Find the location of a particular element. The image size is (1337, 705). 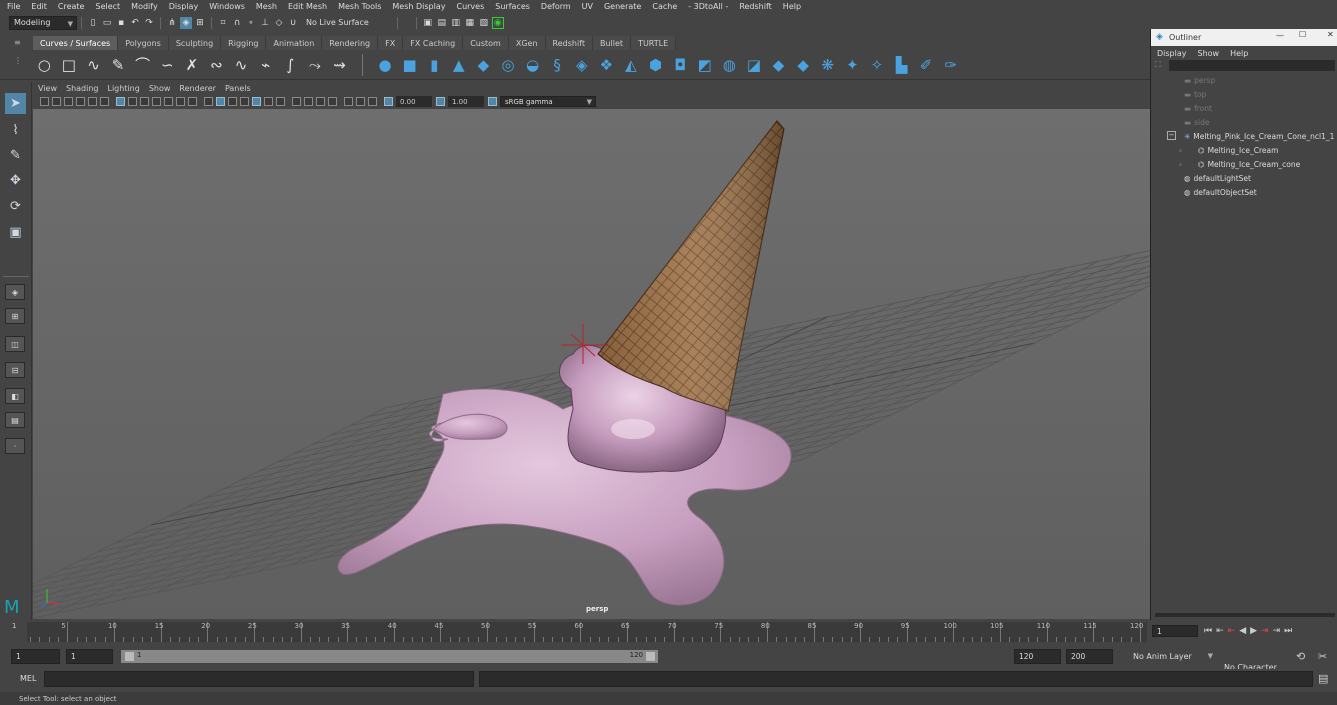

snap-curve-icon: ∩ is located at coordinates (237, 23).